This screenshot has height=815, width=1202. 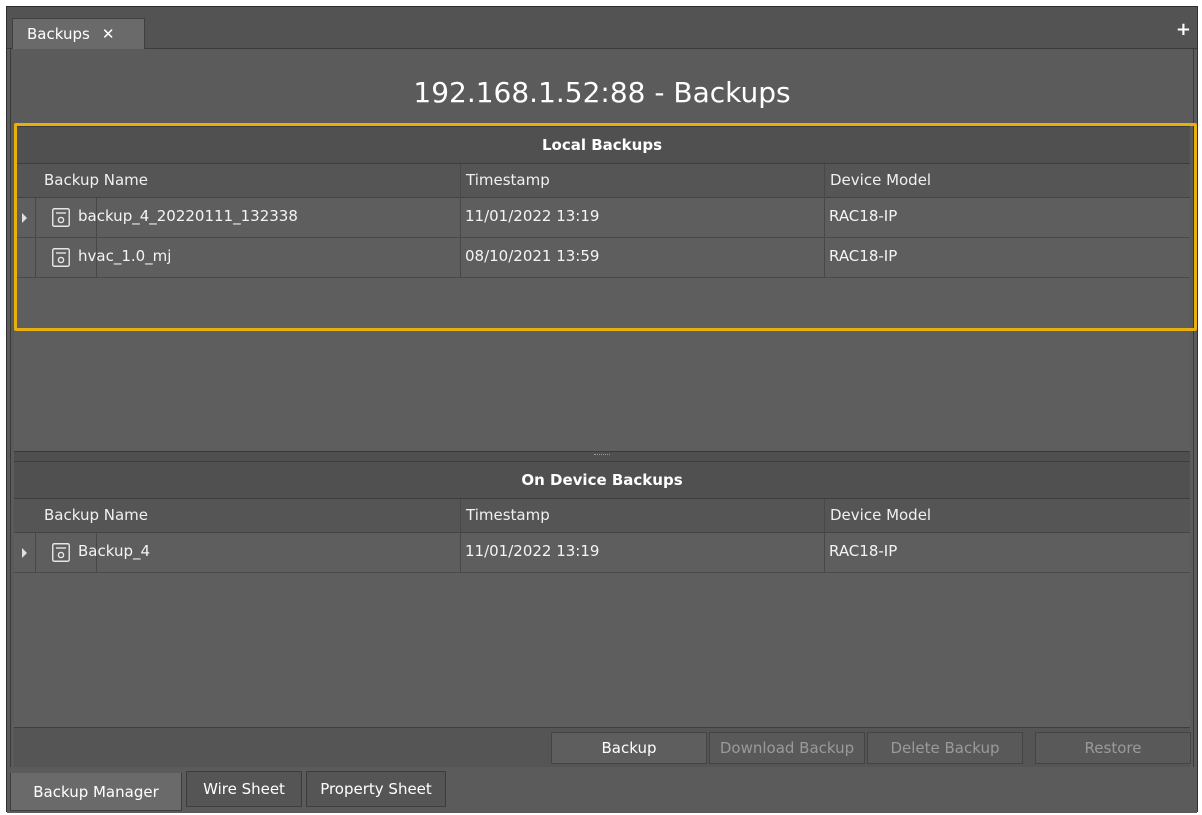 I want to click on close-icon: ✕, so click(x=108, y=34).